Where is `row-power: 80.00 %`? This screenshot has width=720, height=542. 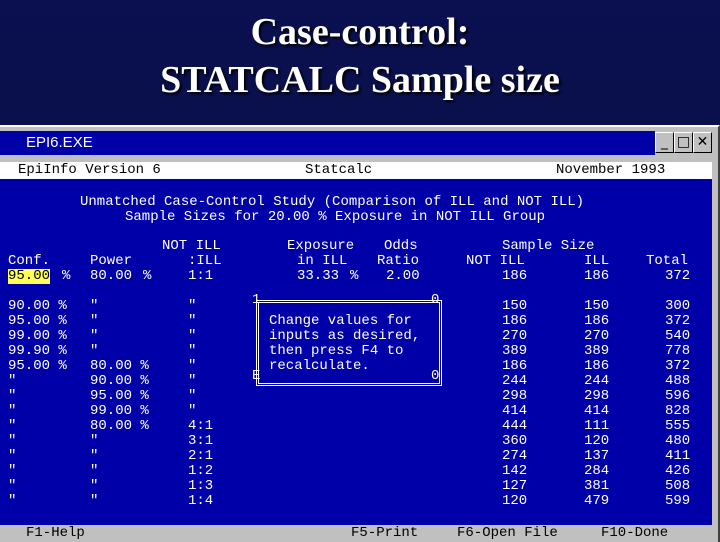
row-power: 80.00 % is located at coordinates (119, 366).